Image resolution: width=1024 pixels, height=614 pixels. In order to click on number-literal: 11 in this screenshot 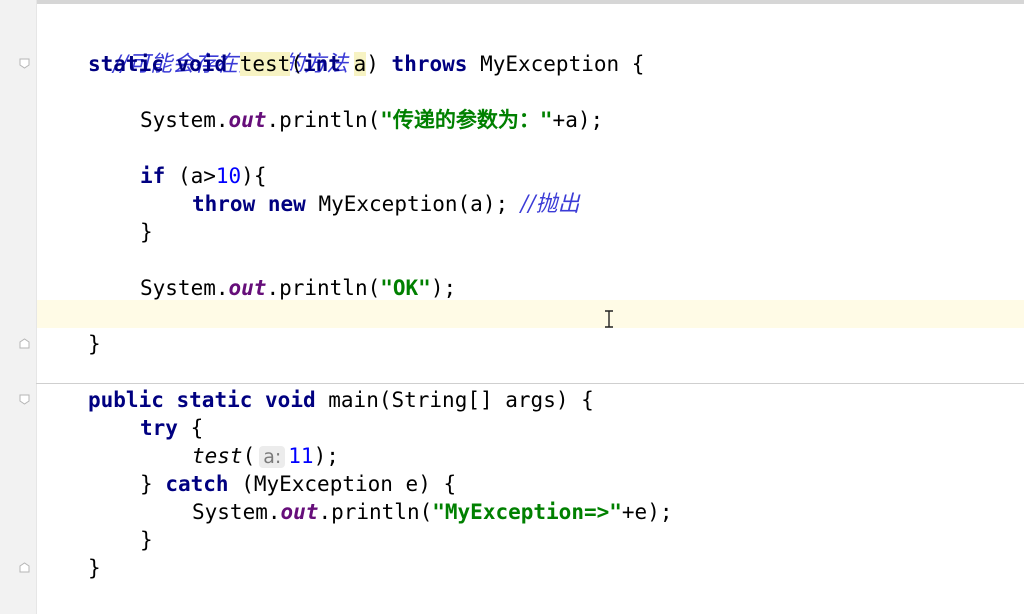, I will do `click(301, 456)`.